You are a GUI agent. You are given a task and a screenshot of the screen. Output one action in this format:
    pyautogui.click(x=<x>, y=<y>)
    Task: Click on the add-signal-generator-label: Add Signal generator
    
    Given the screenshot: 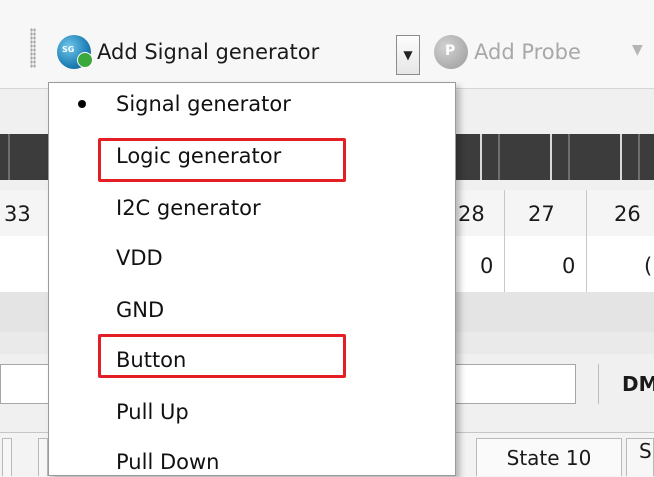 What is the action you would take?
    pyautogui.click(x=208, y=52)
    